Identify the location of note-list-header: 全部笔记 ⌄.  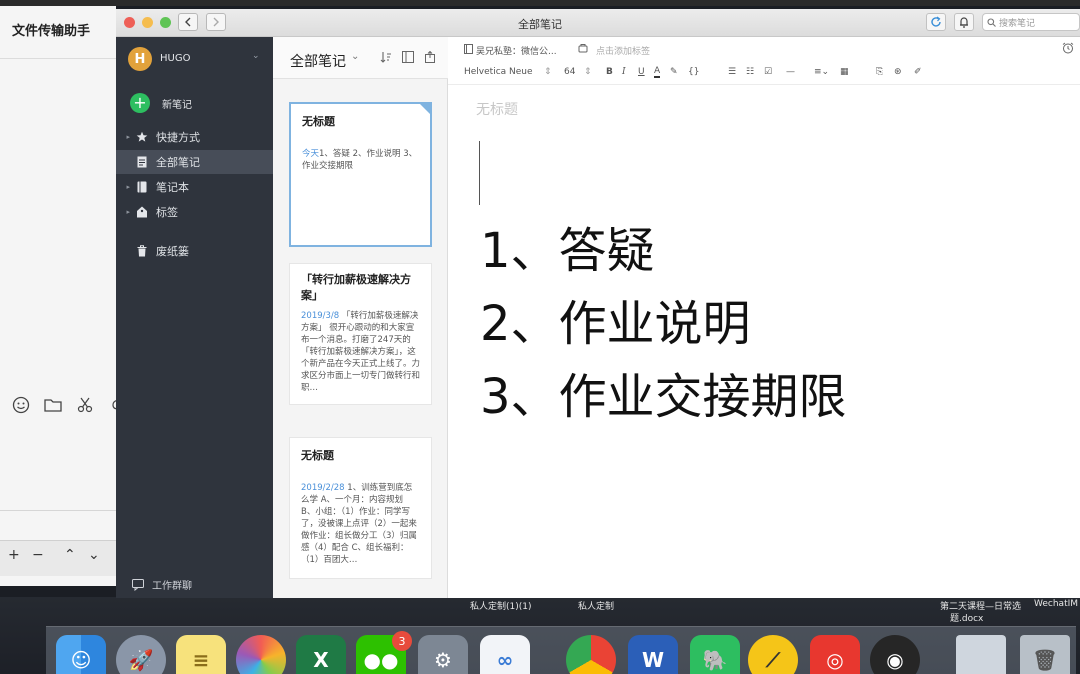
(360, 58).